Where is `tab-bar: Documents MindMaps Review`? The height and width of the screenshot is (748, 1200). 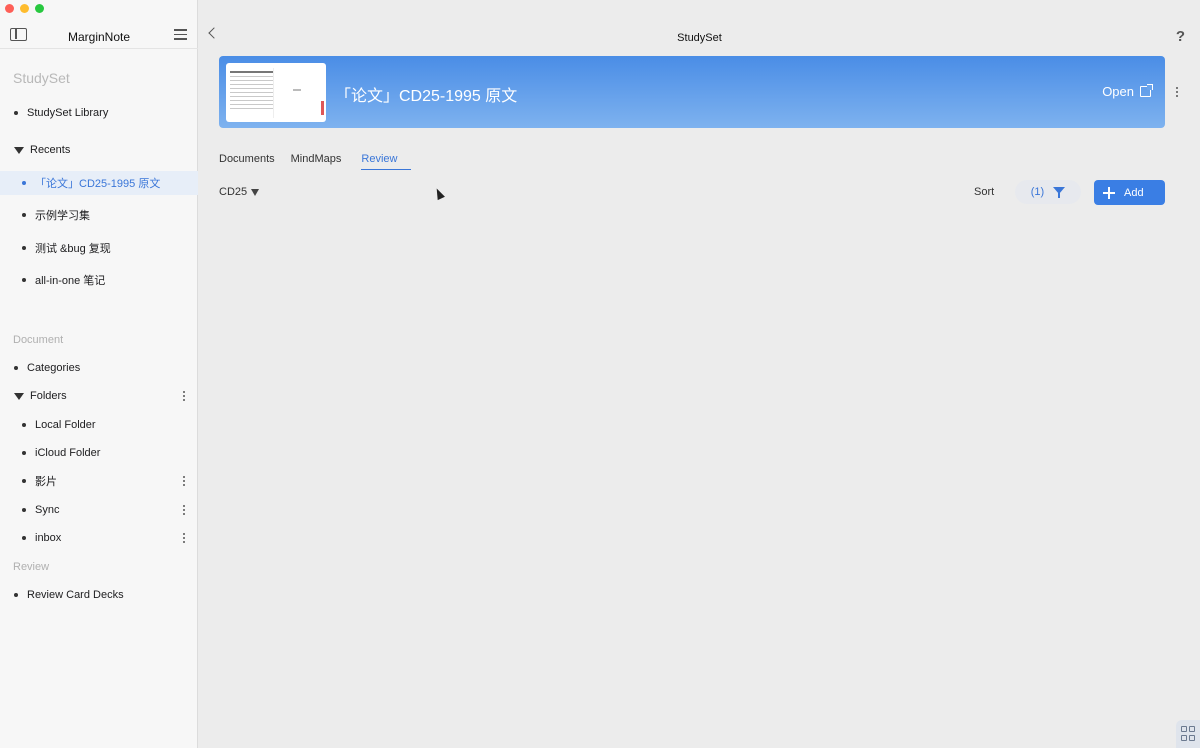
tab-bar: Documents MindMaps Review is located at coordinates (316, 161).